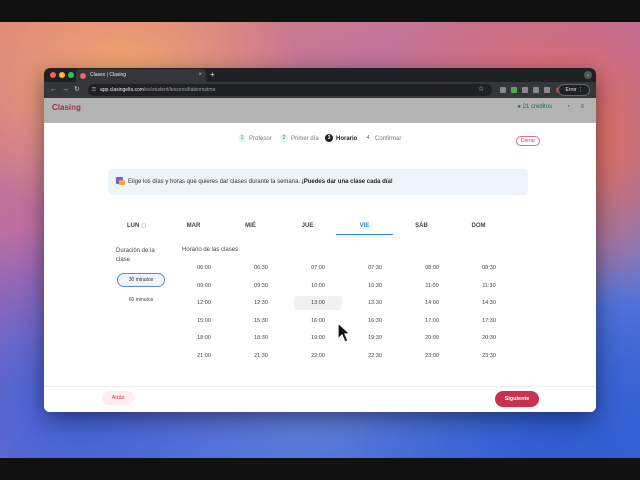 This screenshot has height=480, width=640. I want to click on minimize-window-icon, so click(62, 75).